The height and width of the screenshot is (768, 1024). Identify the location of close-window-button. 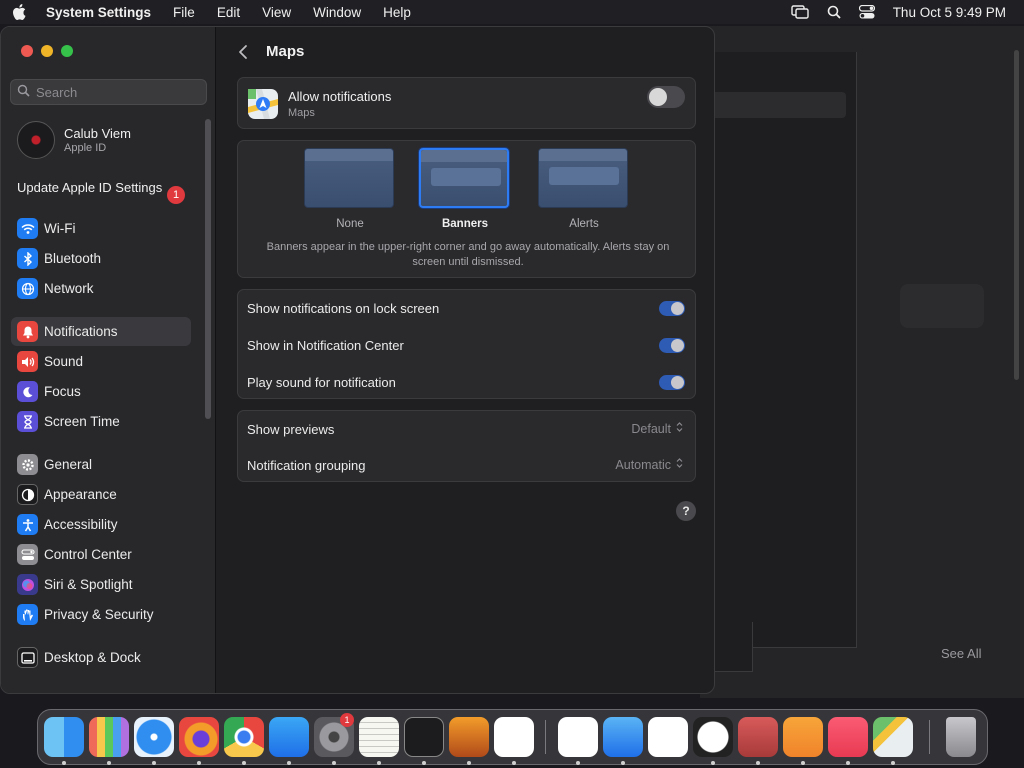
(27, 51).